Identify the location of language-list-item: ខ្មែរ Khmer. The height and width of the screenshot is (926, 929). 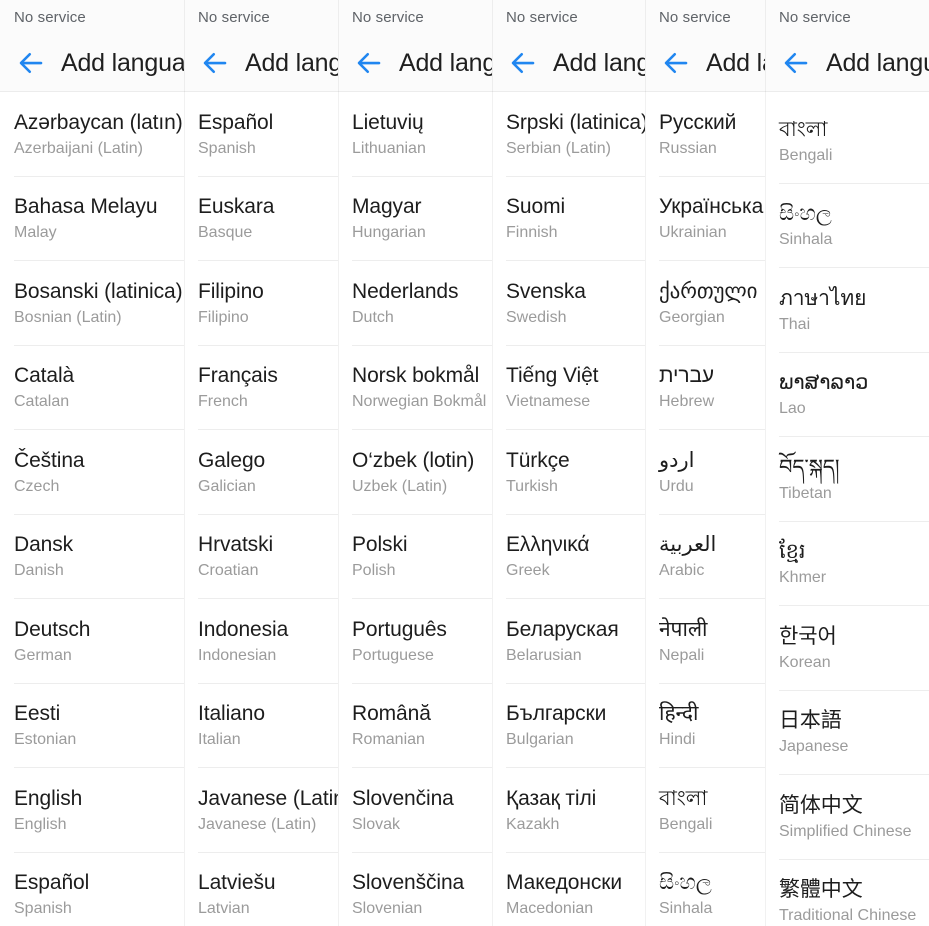
(847, 564).